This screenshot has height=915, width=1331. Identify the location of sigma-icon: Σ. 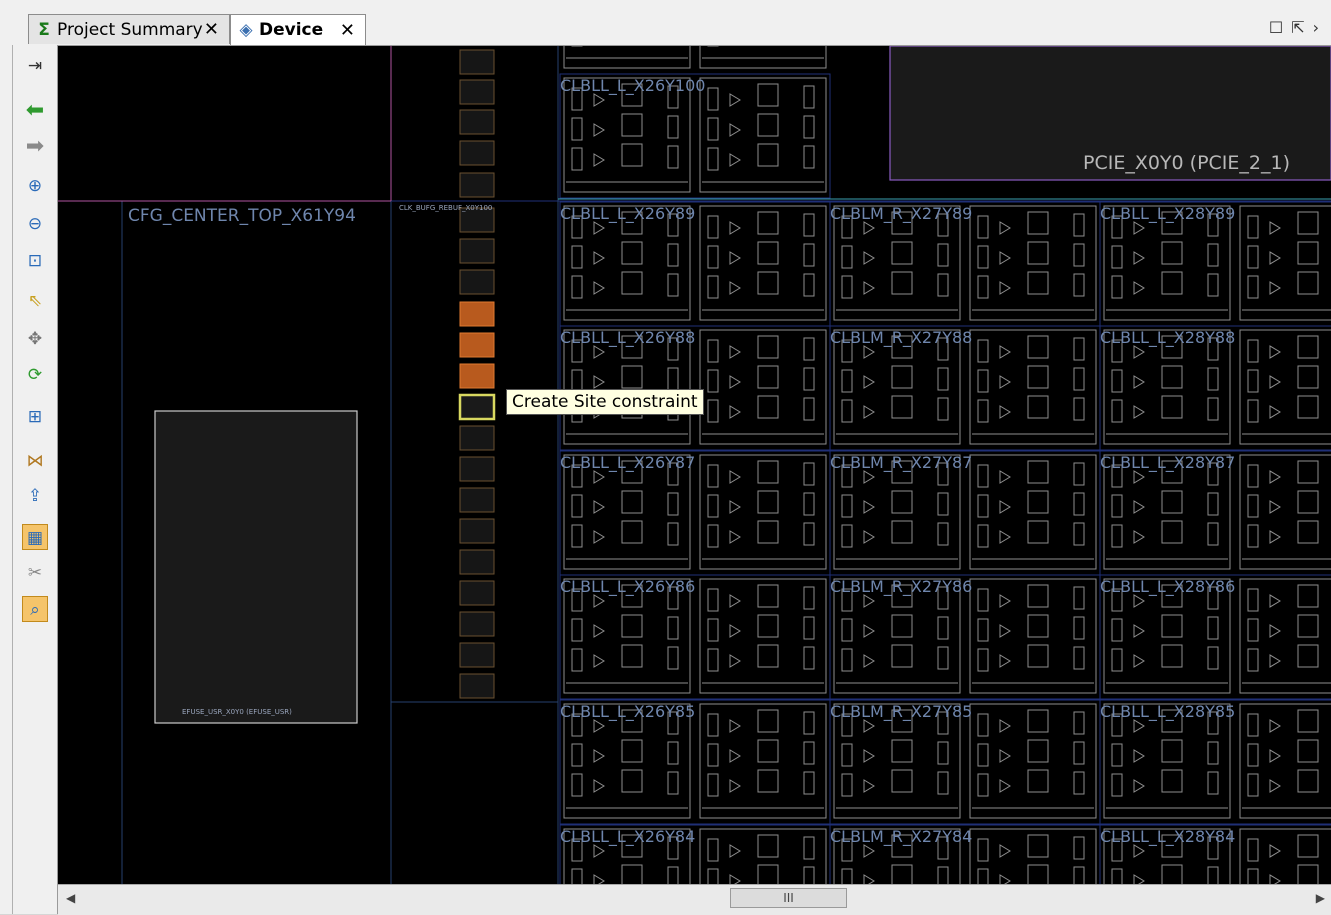
(44, 29).